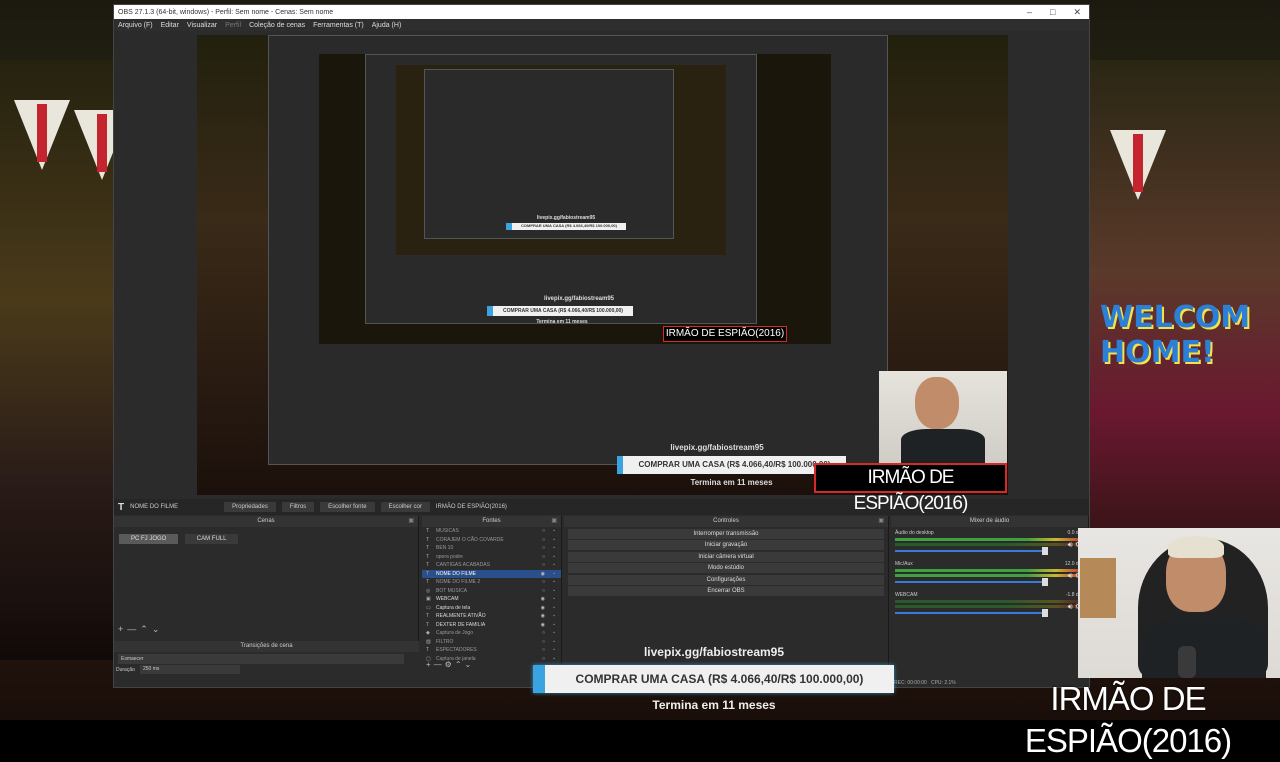  I want to click on source-item: T DEXTER DE FAMILIA ◉ ▪, so click(491, 625).